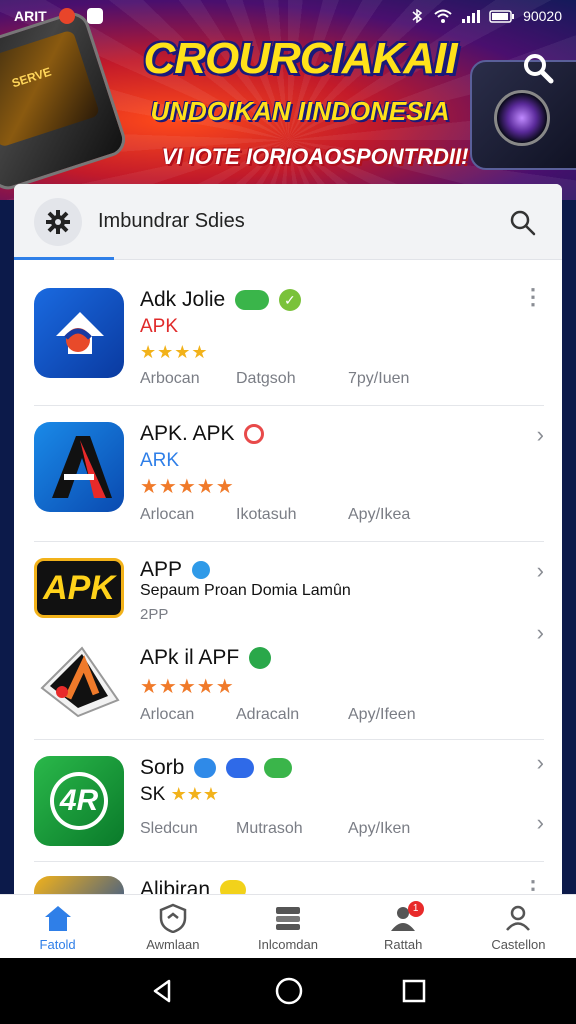 This screenshot has height=1024, width=576. I want to click on settings-button, so click(58, 222).